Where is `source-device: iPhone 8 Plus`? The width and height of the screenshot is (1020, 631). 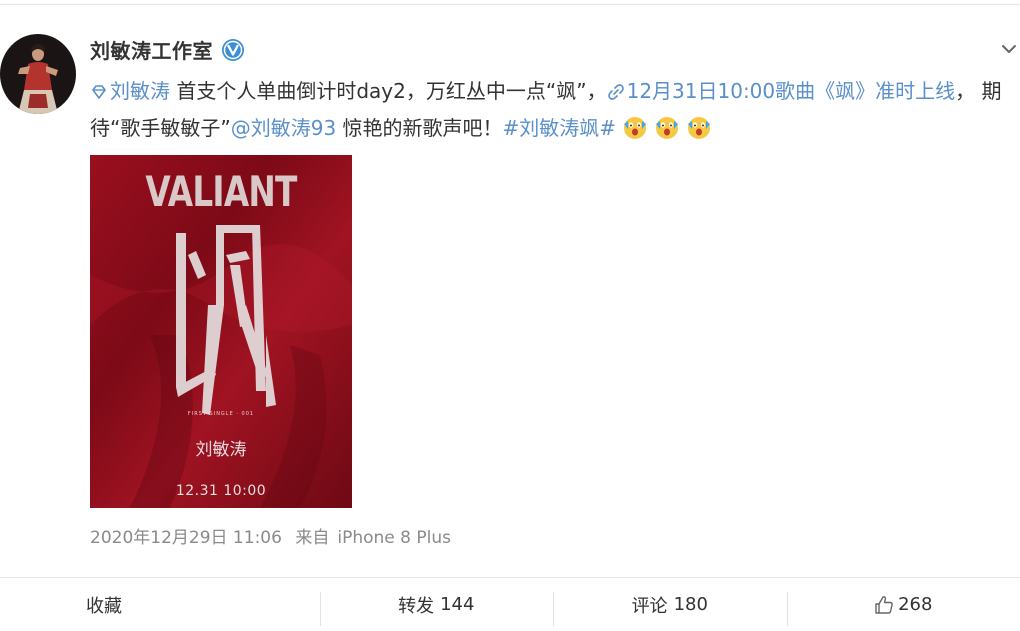
source-device: iPhone 8 Plus is located at coordinates (394, 538).